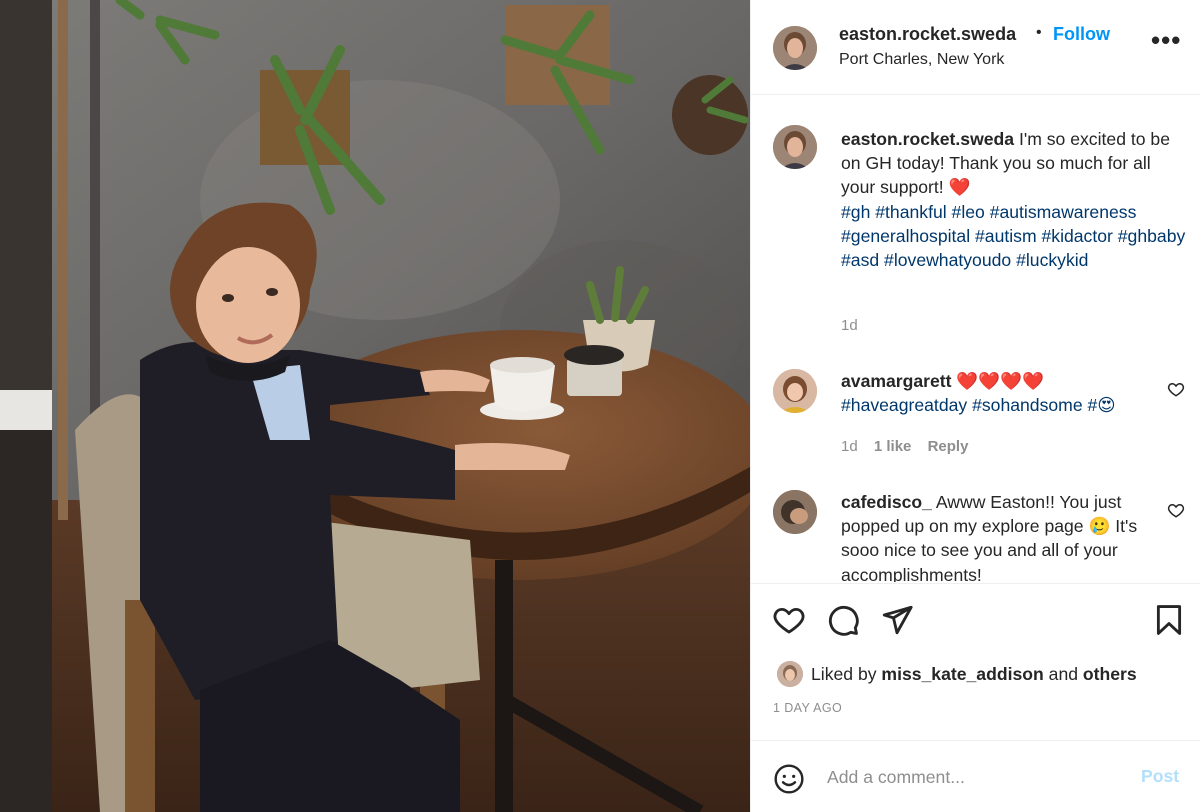  Describe the element at coordinates (893, 446) in the screenshot. I see `comment-likes: 1 like` at that location.